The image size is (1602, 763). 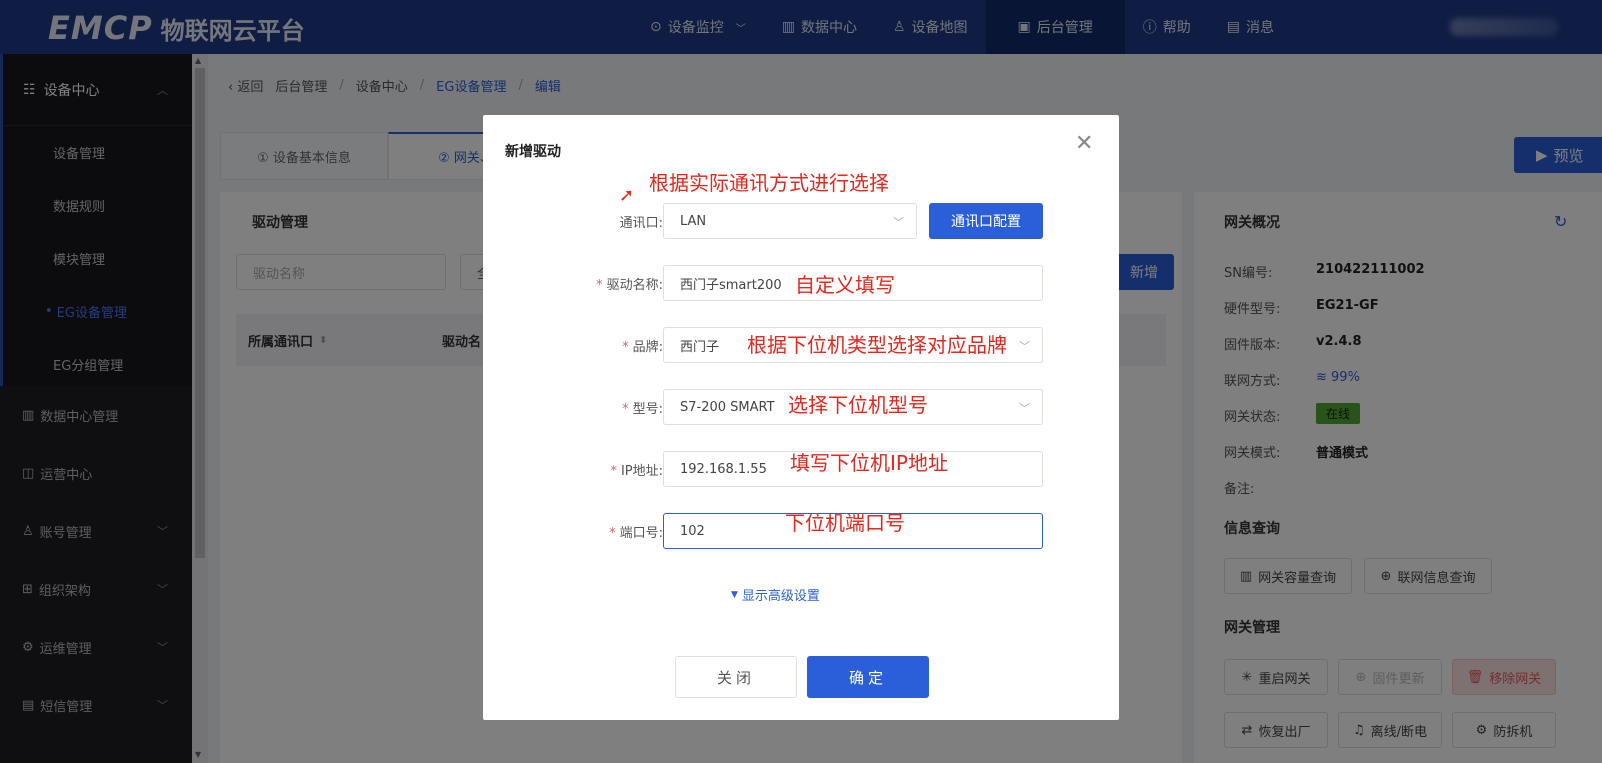 I want to click on input-value: 102, so click(x=692, y=531).